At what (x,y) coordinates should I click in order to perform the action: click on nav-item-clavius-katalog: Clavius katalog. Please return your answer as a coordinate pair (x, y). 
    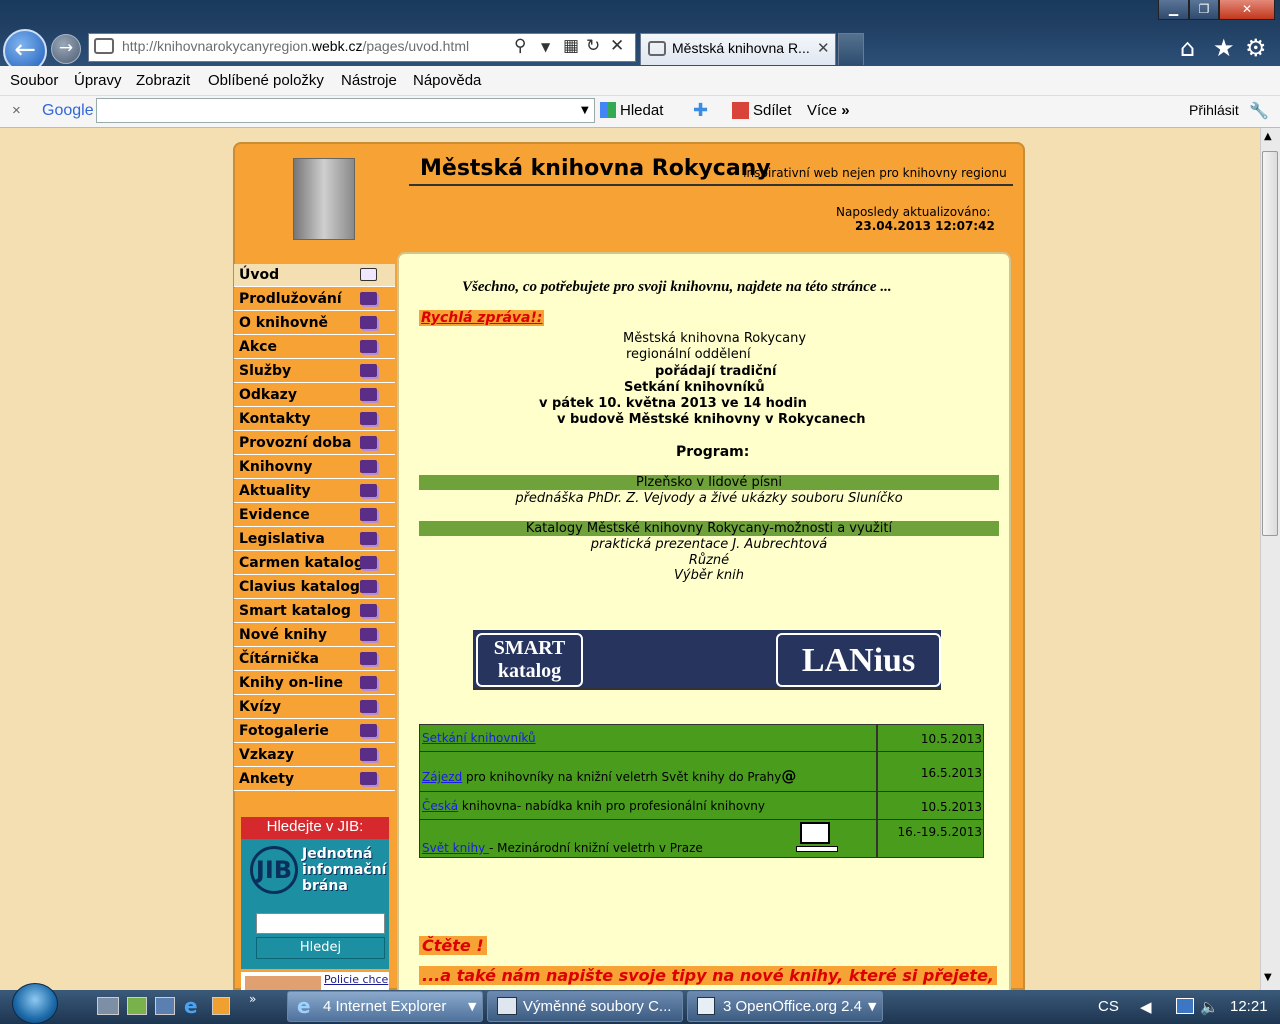
    Looking at the image, I should click on (314, 587).